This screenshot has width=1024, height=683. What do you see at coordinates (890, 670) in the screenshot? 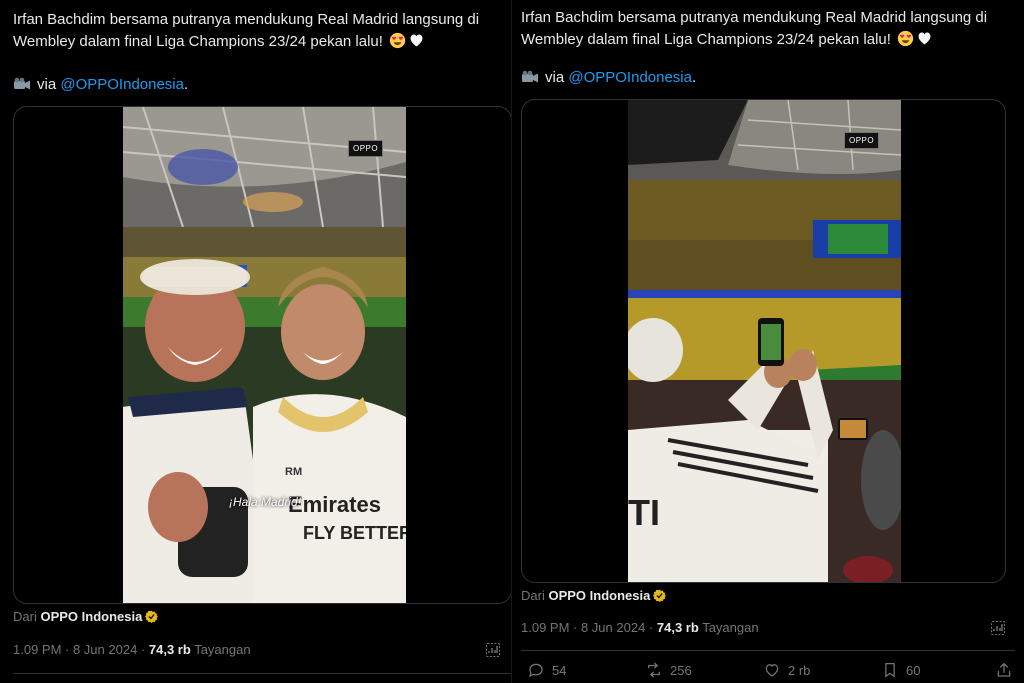
I see `bookmark-icon` at bounding box center [890, 670].